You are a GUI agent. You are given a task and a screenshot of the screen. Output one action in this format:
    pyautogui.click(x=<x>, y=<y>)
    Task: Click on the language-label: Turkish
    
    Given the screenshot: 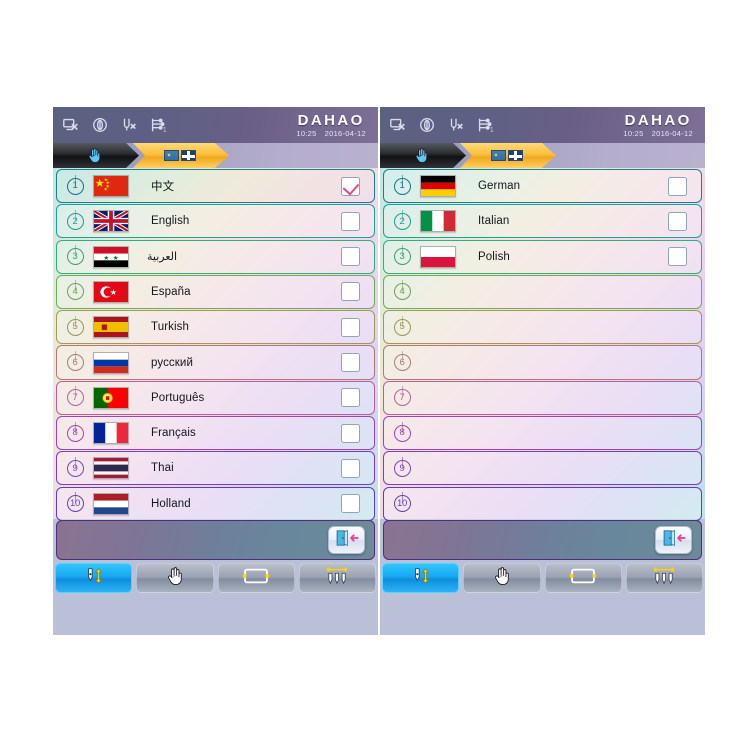 What is the action you would take?
    pyautogui.click(x=170, y=327)
    